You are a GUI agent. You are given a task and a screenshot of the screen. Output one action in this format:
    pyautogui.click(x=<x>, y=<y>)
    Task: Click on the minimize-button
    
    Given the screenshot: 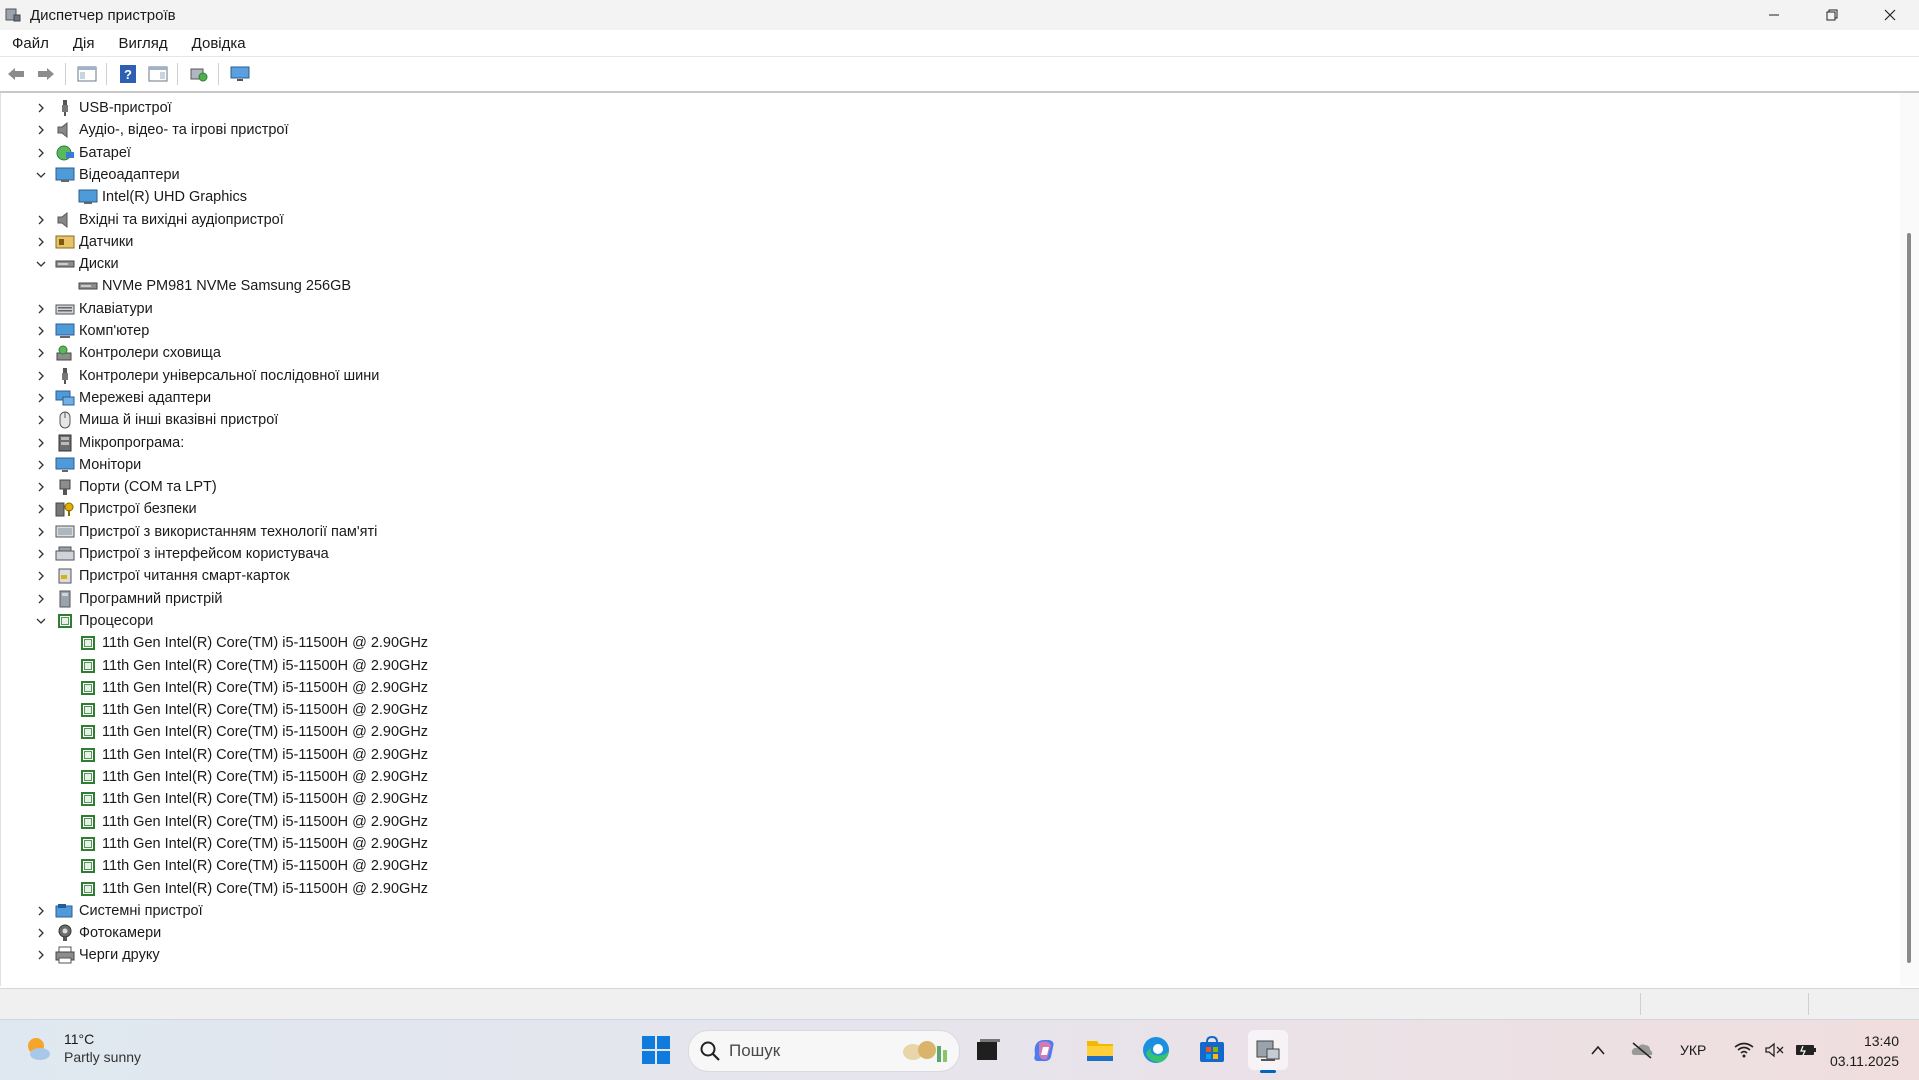 What is the action you would take?
    pyautogui.click(x=1774, y=15)
    